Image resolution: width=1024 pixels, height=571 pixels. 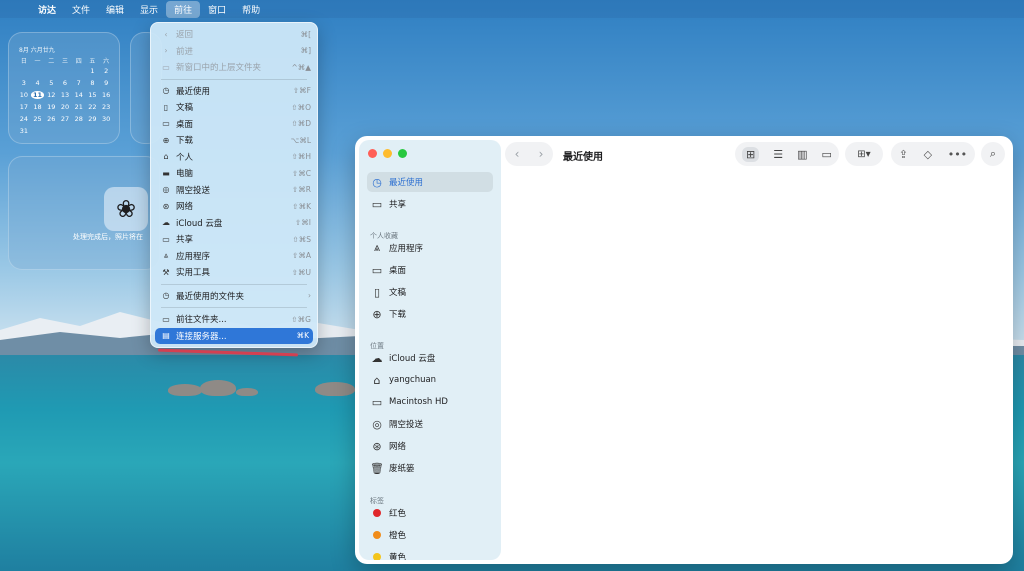 I want to click on go-menu-item: ▭ 桌面 ⇧⌘D, so click(x=234, y=124).